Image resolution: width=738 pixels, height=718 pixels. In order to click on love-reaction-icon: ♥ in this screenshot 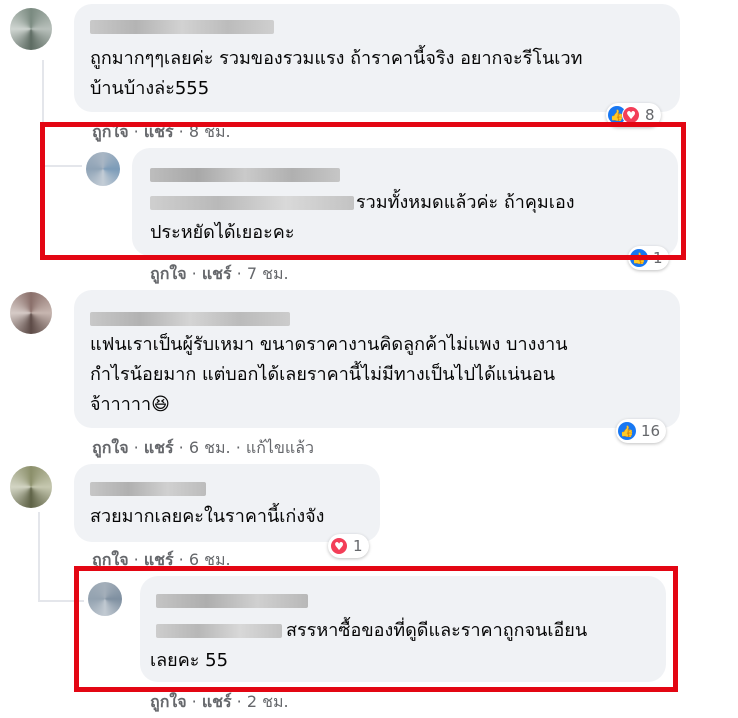, I will do `click(339, 546)`.